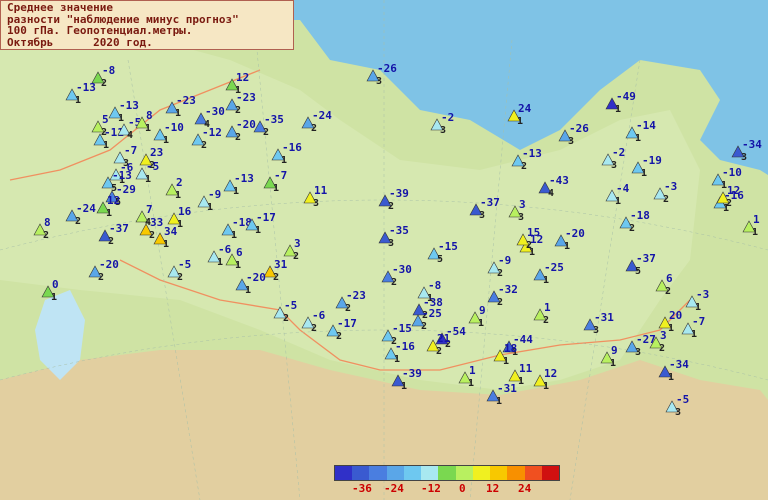 The image size is (768, 500). Describe the element at coordinates (185, 211) in the screenshot. I see `station-value-label: 16` at that location.